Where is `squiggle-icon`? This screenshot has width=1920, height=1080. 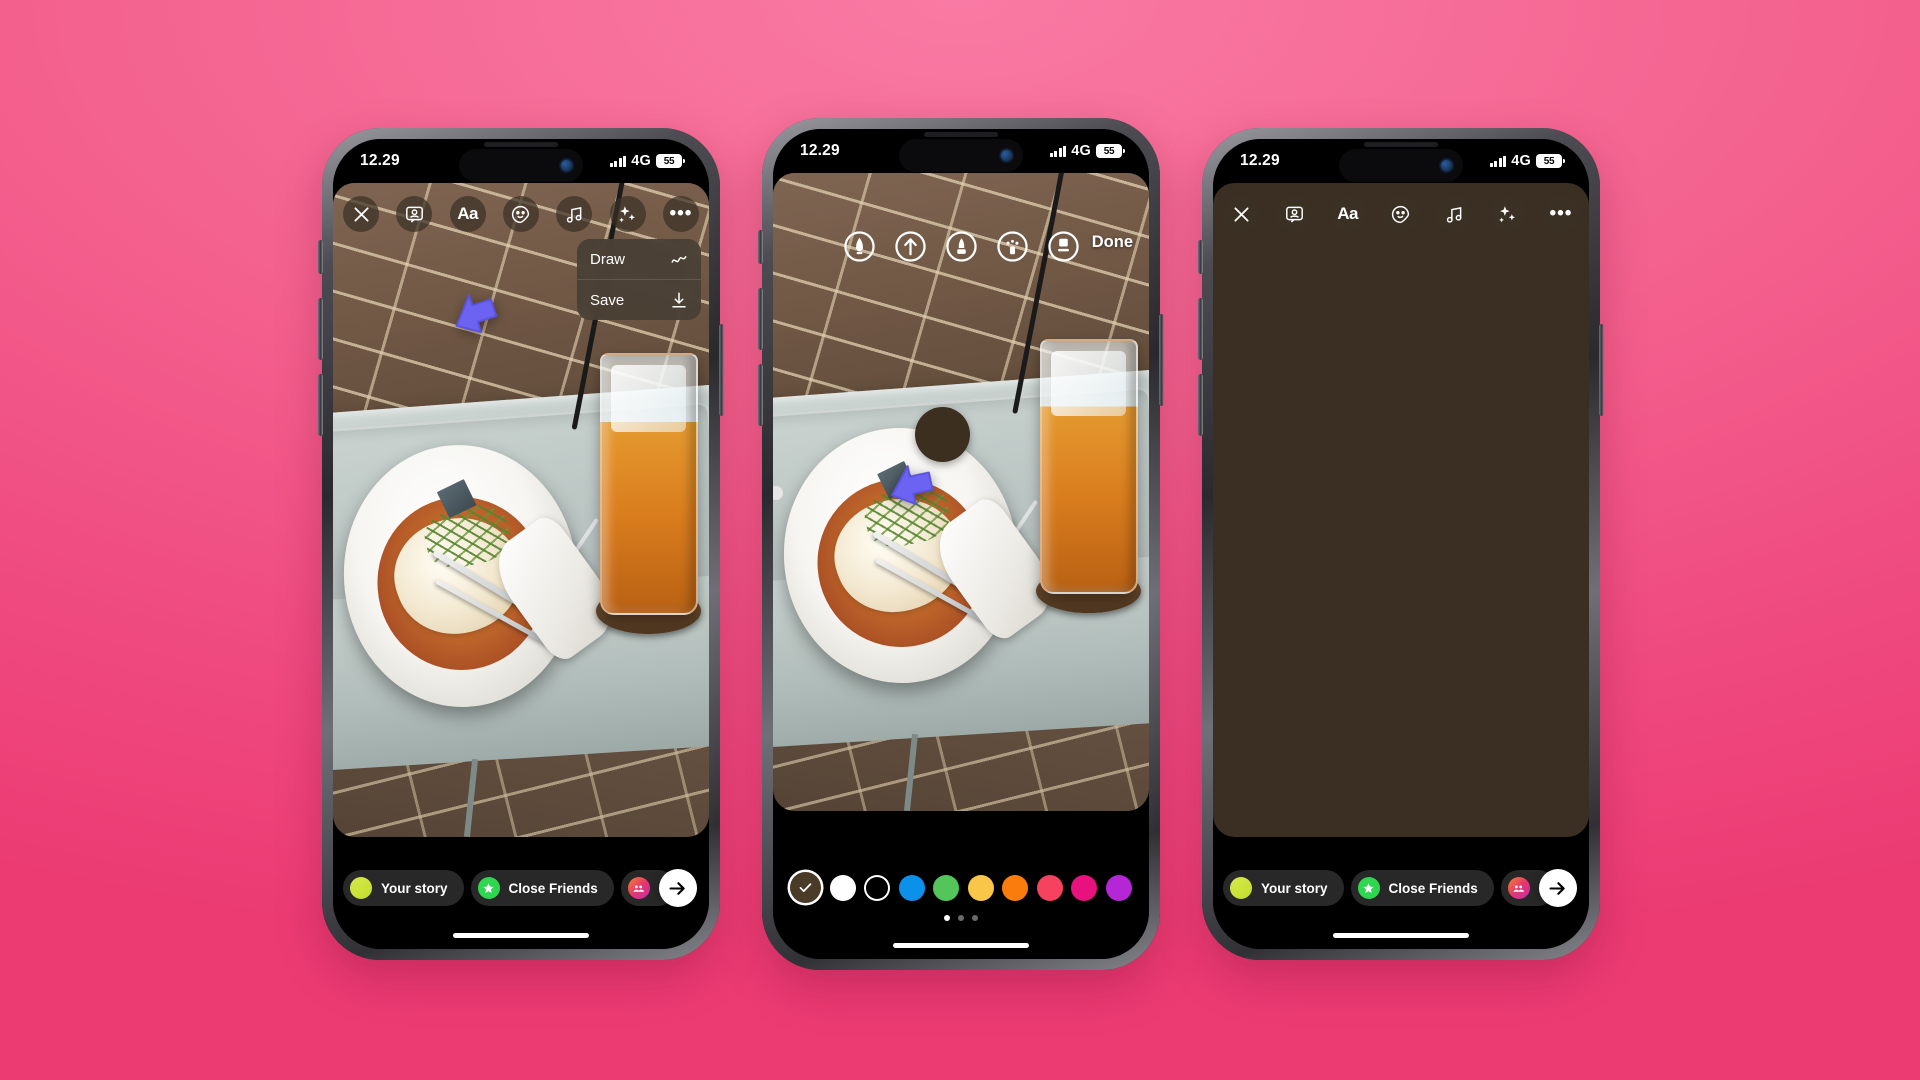
squiggle-icon is located at coordinates (679, 259).